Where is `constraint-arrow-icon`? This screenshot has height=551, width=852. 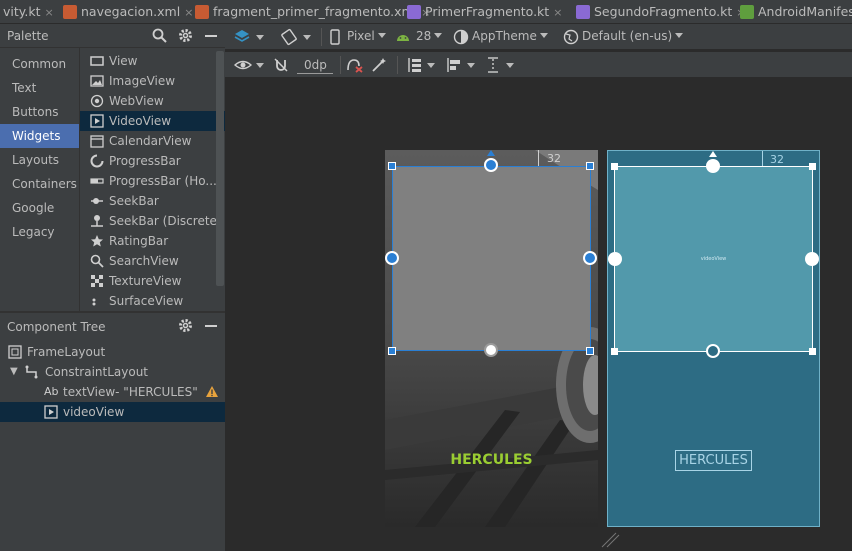 constraint-arrow-icon is located at coordinates (491, 153).